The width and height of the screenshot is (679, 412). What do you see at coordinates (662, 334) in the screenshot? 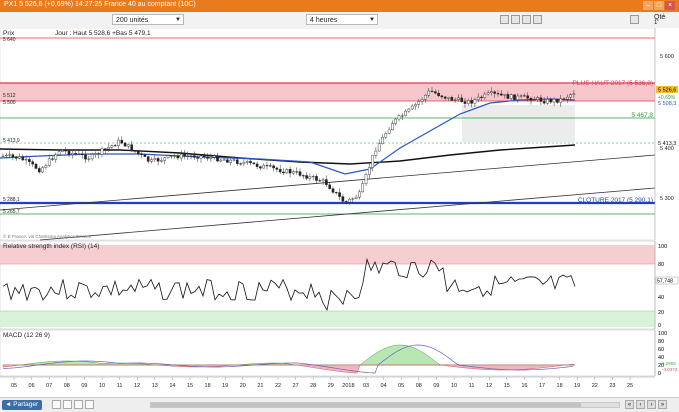
I see `macd-tick-100: 100` at bounding box center [662, 334].